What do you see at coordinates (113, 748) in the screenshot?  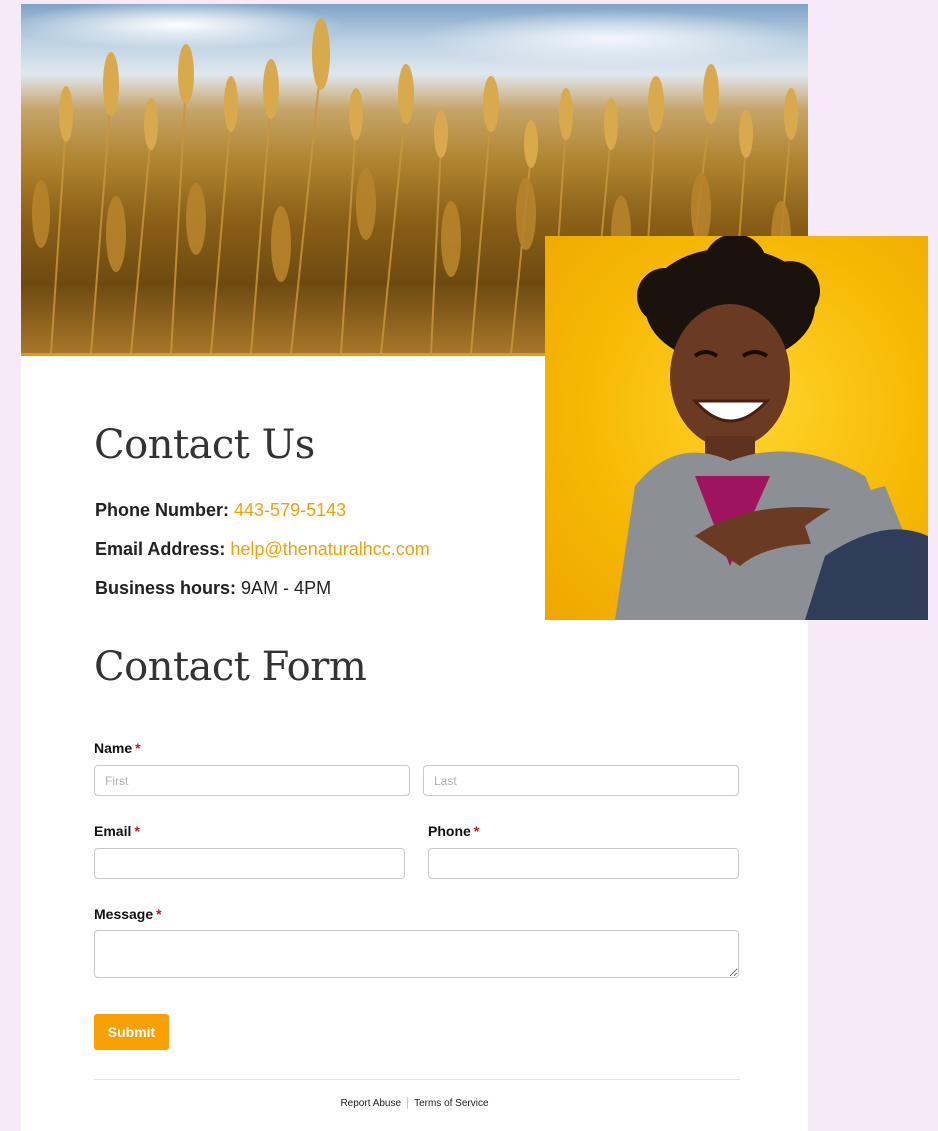 I see `name-label-text: Name` at bounding box center [113, 748].